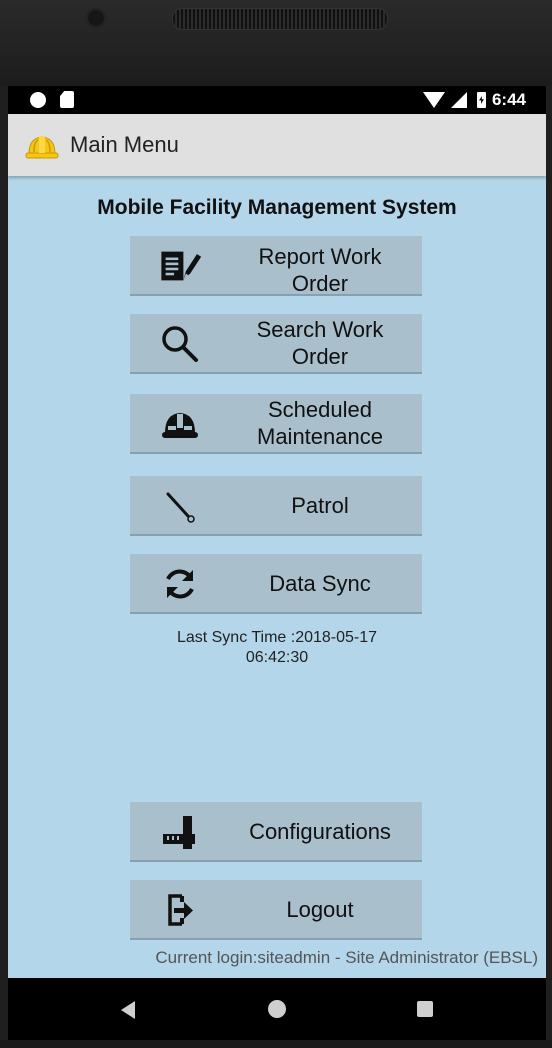 This screenshot has width=552, height=1048. I want to click on back-icon, so click(128, 1010).